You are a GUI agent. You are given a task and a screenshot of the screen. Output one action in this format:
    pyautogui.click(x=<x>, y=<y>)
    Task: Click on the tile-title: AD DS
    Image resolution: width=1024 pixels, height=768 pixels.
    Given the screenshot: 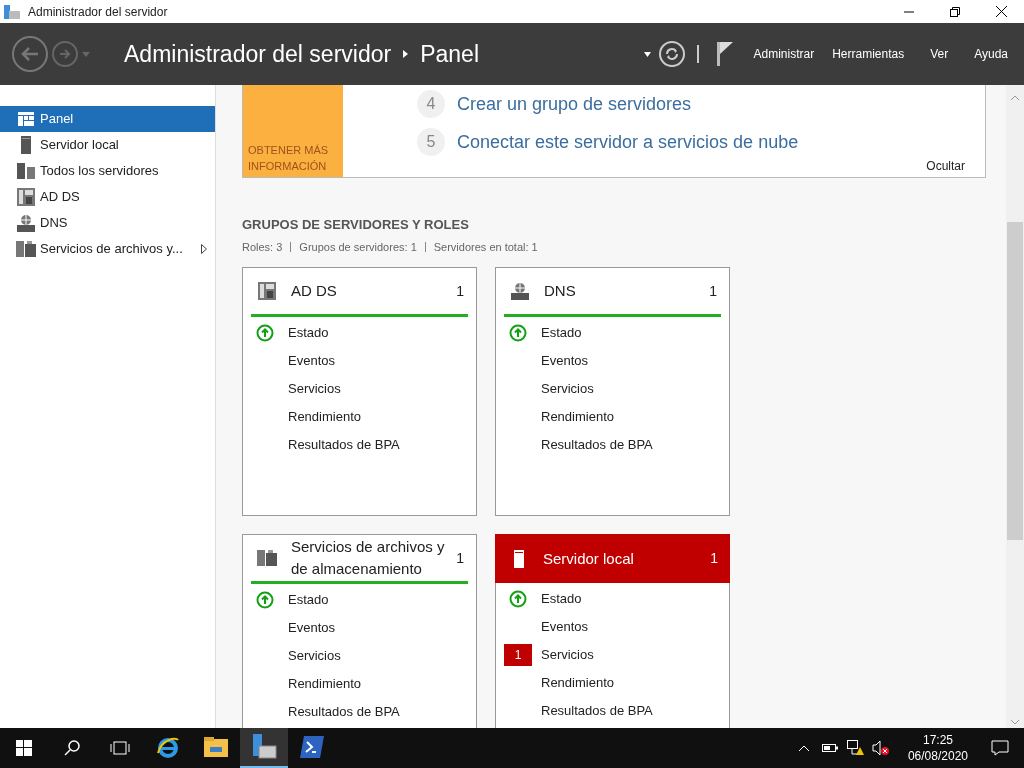 What is the action you would take?
    pyautogui.click(x=314, y=291)
    